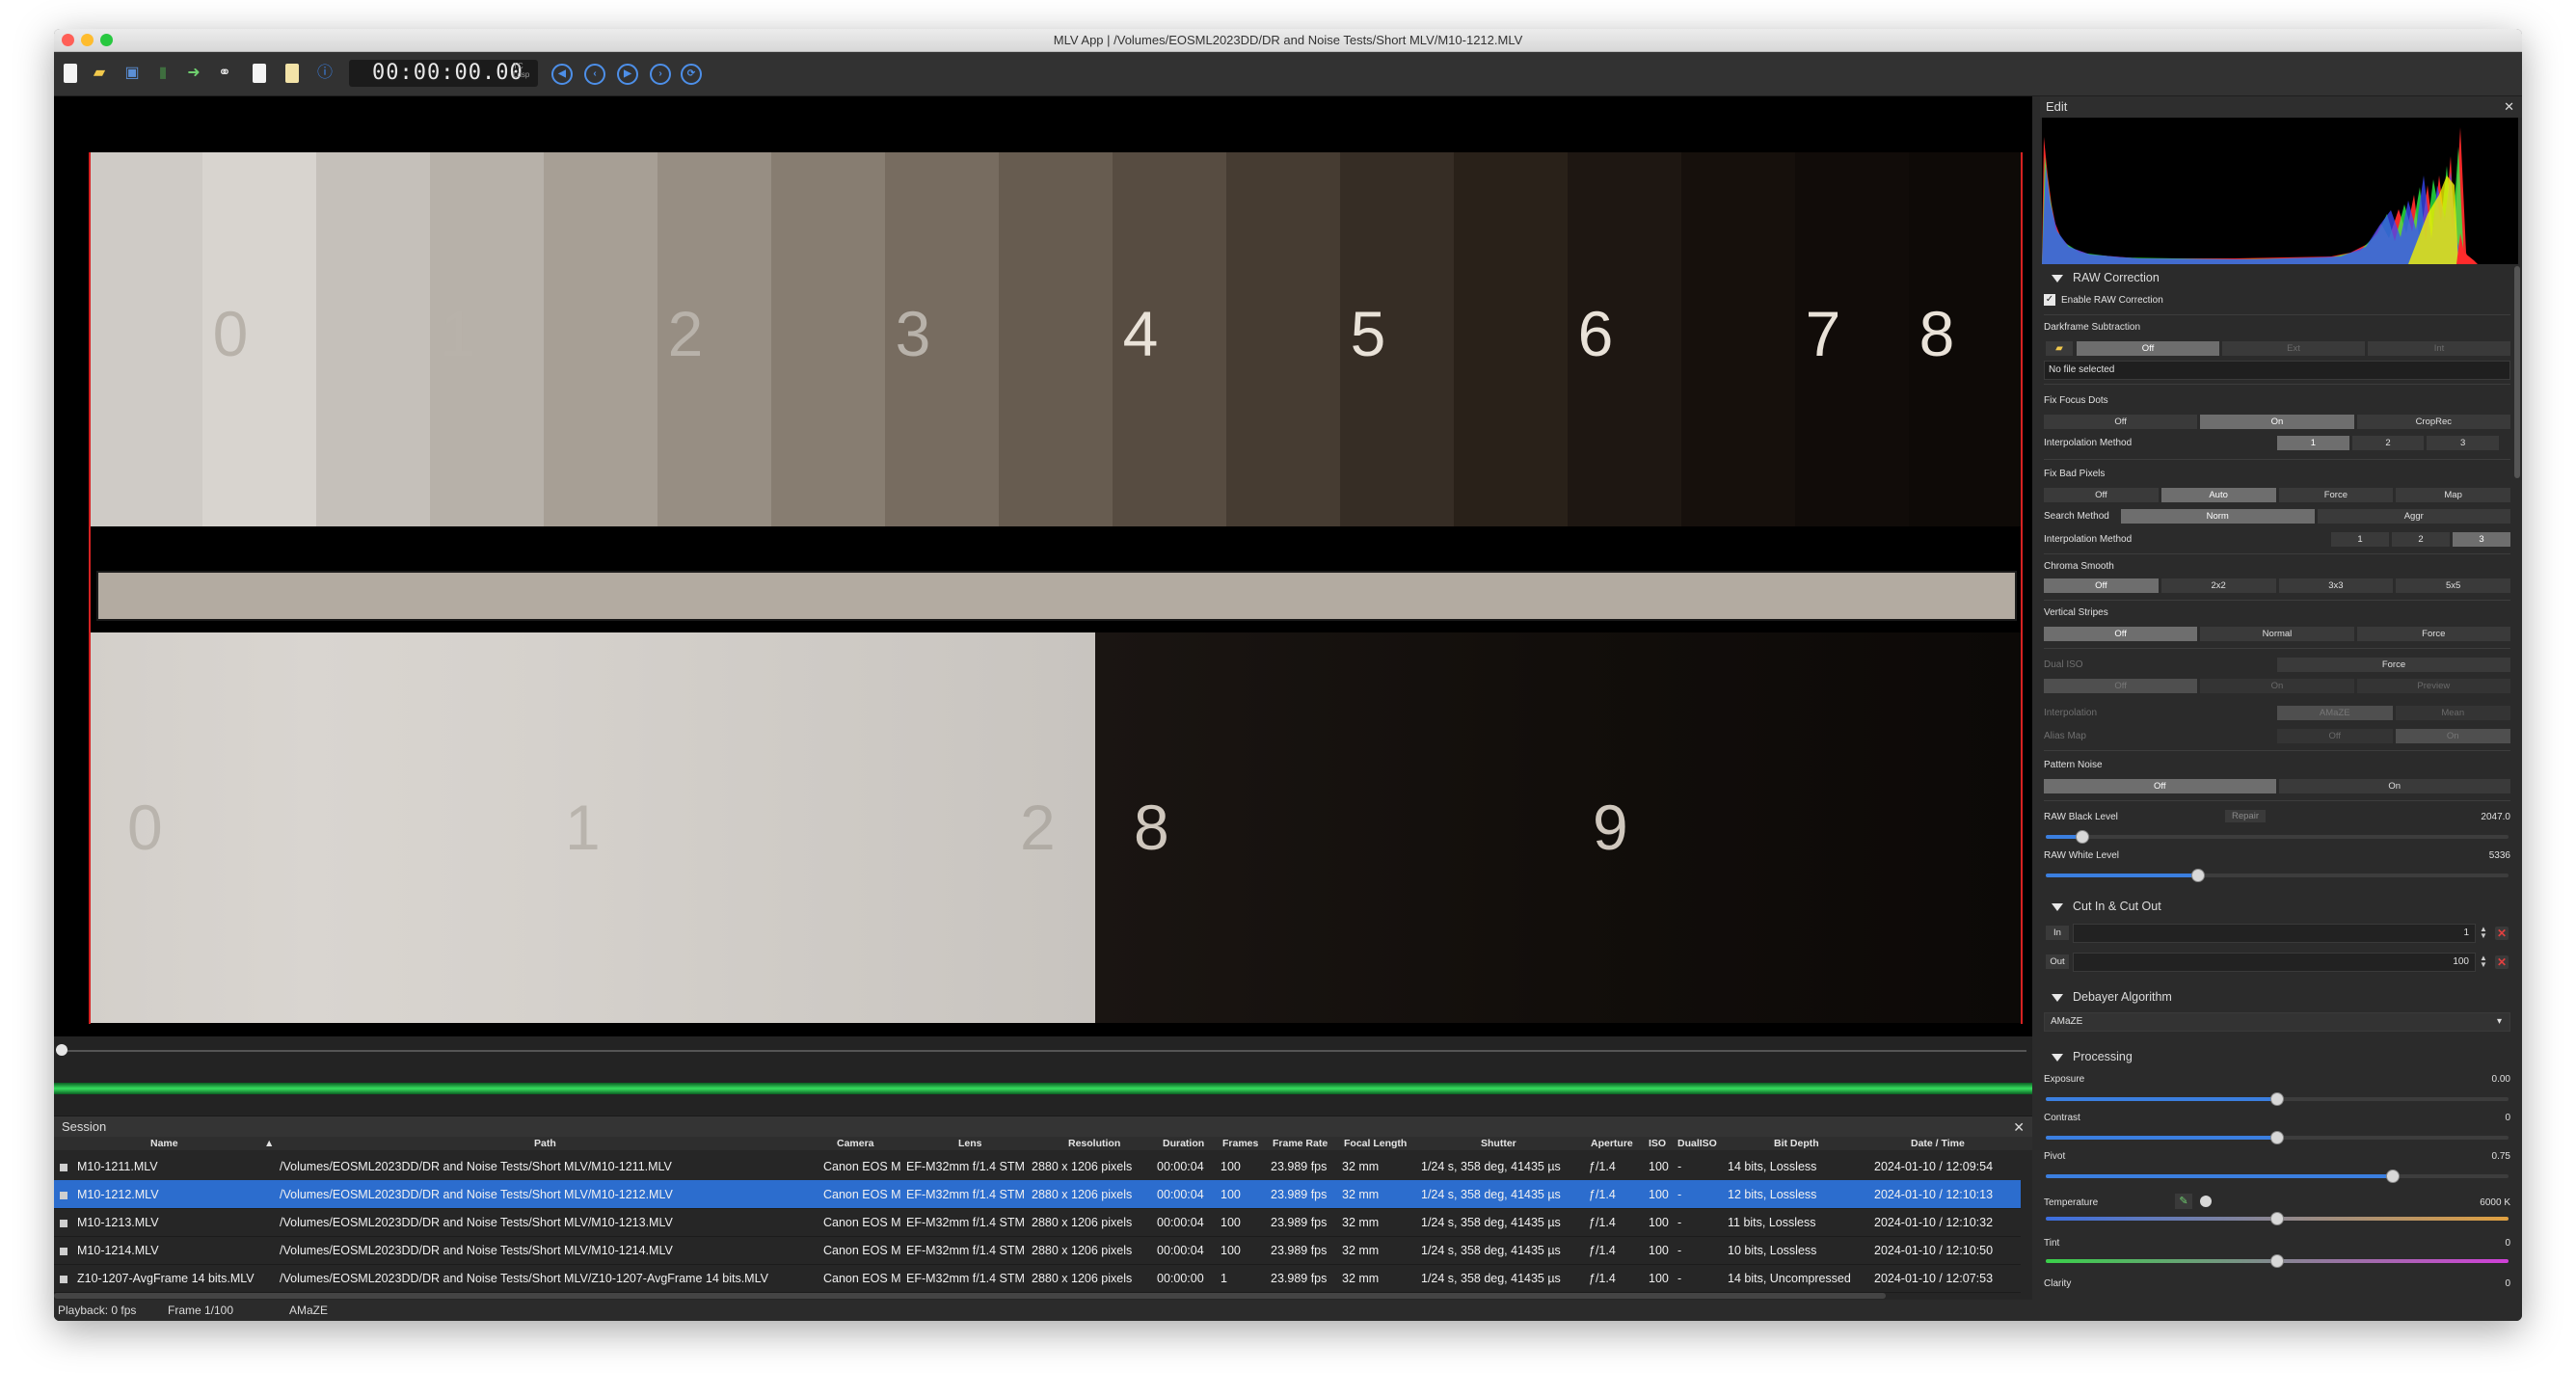 This screenshot has width=2576, height=1398. Describe the element at coordinates (1938, 1143) in the screenshot. I see `col-date-time: Date / Time` at that location.